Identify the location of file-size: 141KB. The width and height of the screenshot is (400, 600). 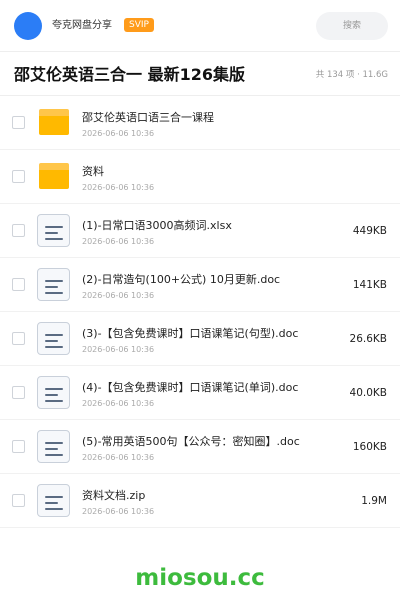
(369, 285).